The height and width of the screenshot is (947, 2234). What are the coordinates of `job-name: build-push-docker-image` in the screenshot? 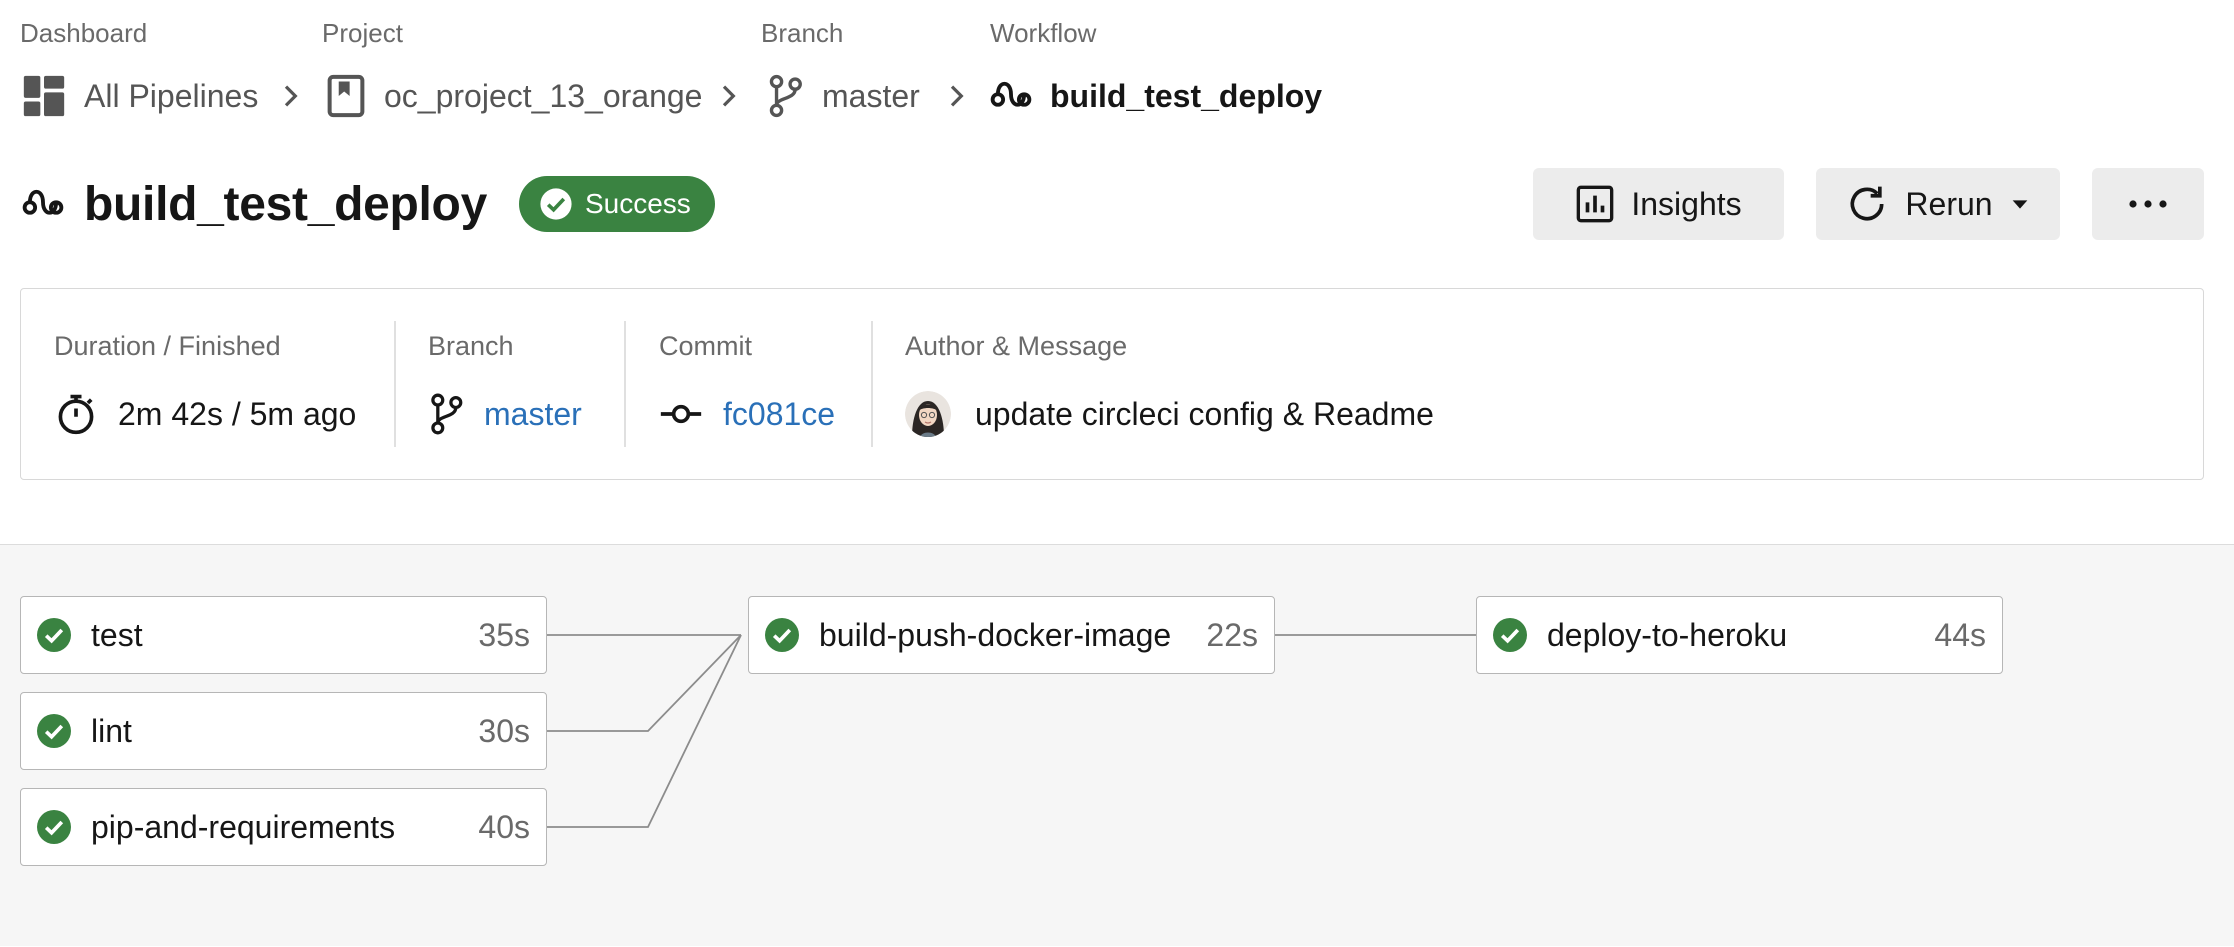 It's located at (995, 634).